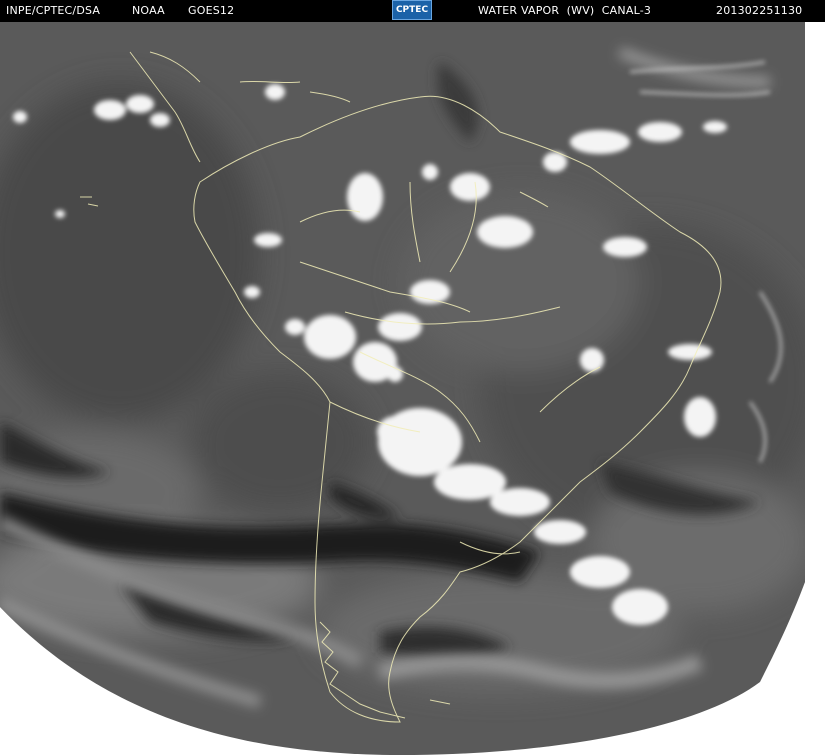 This screenshot has height=755, width=825. What do you see at coordinates (211, 10) in the screenshot?
I see `satellite-label: GOES12` at bounding box center [211, 10].